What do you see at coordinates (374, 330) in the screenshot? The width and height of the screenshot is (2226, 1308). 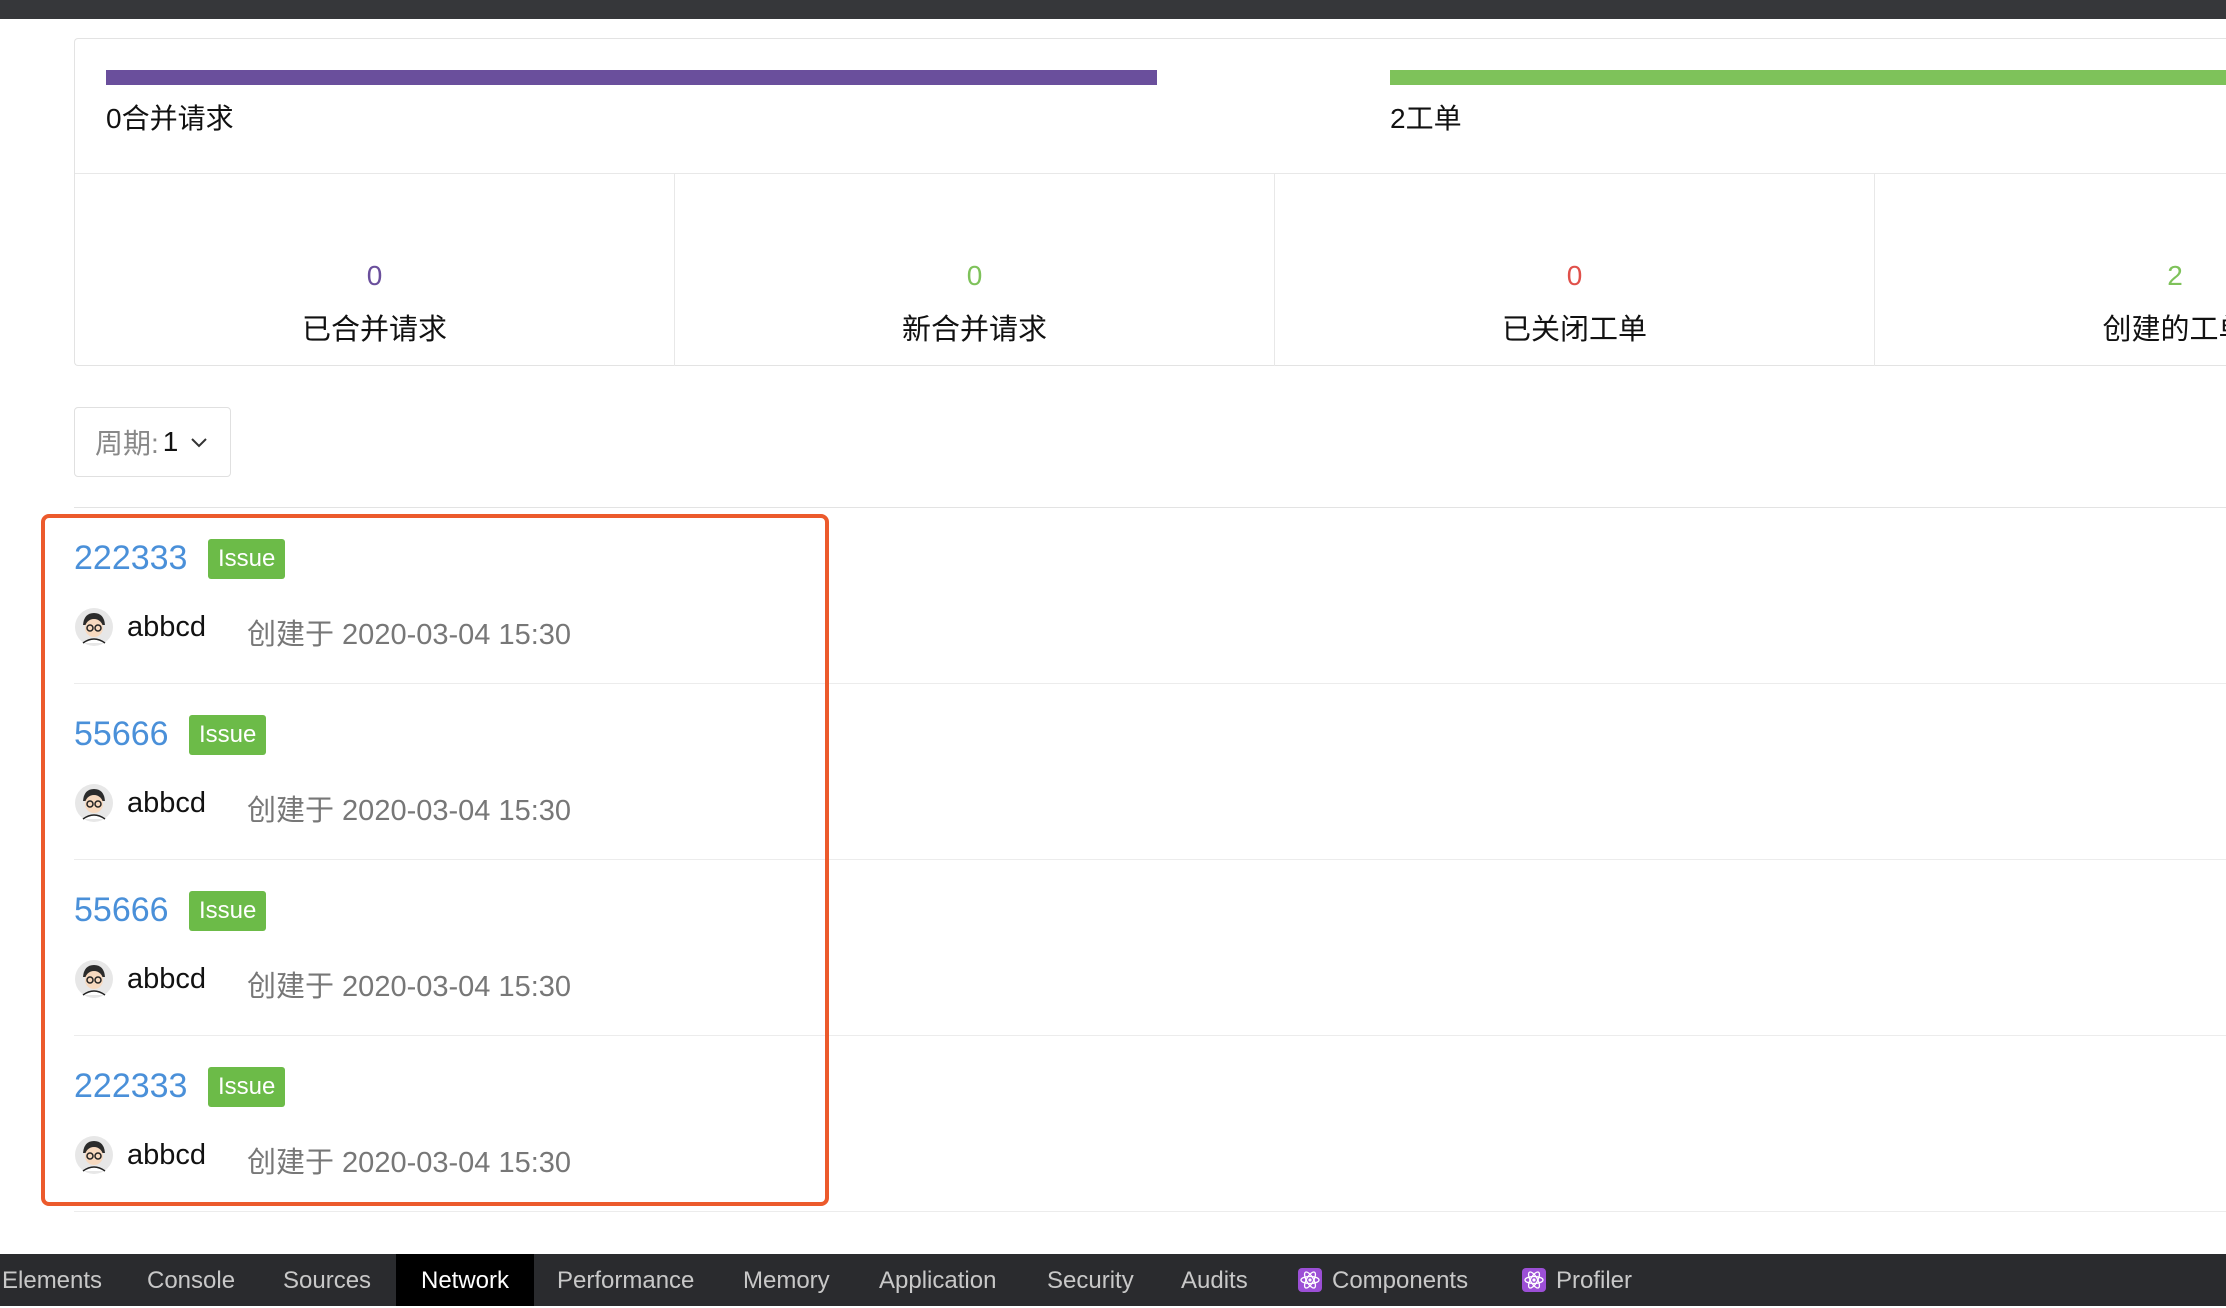 I see `stat-label: 已合并请求` at bounding box center [374, 330].